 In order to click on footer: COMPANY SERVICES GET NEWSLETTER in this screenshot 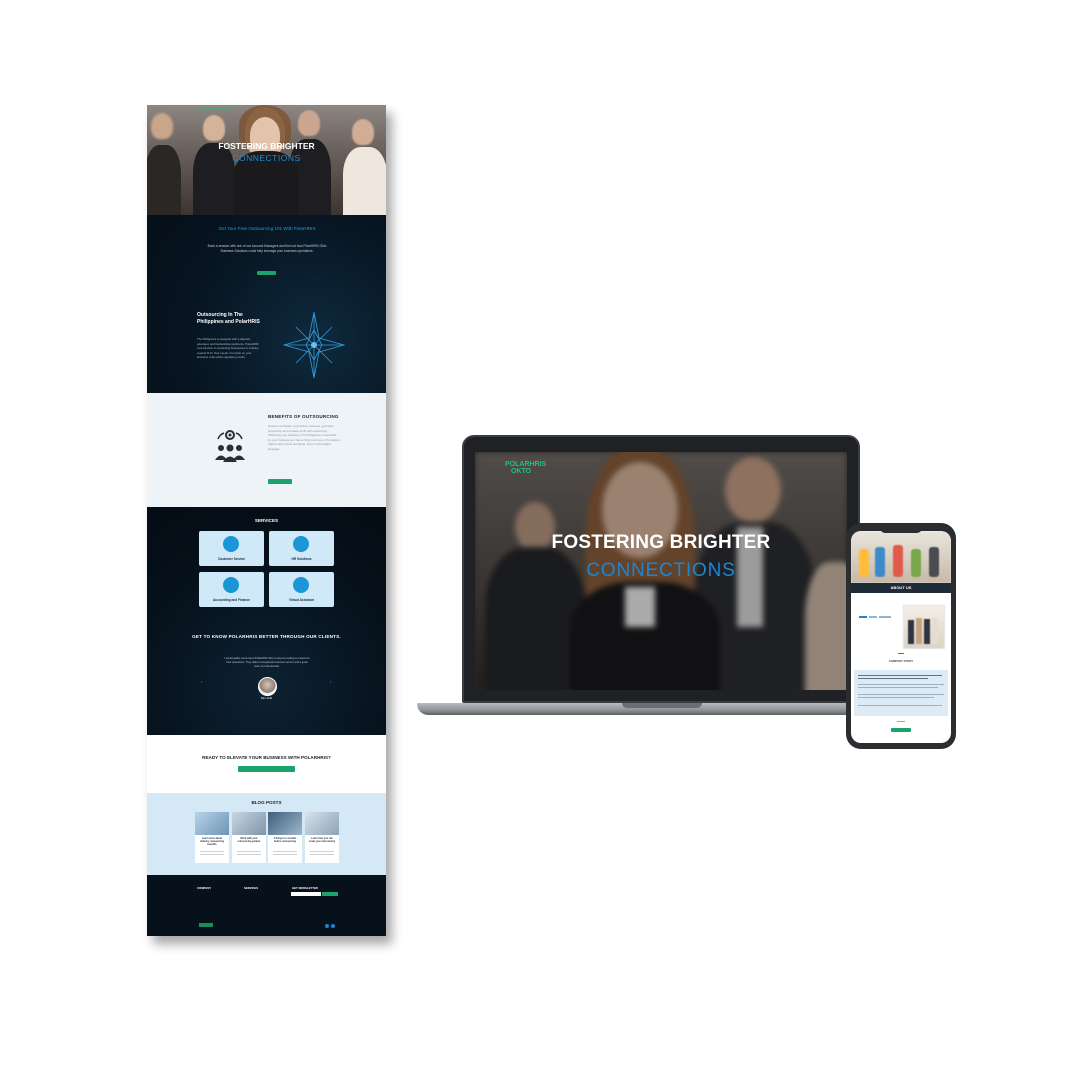, I will do `click(266, 905)`.